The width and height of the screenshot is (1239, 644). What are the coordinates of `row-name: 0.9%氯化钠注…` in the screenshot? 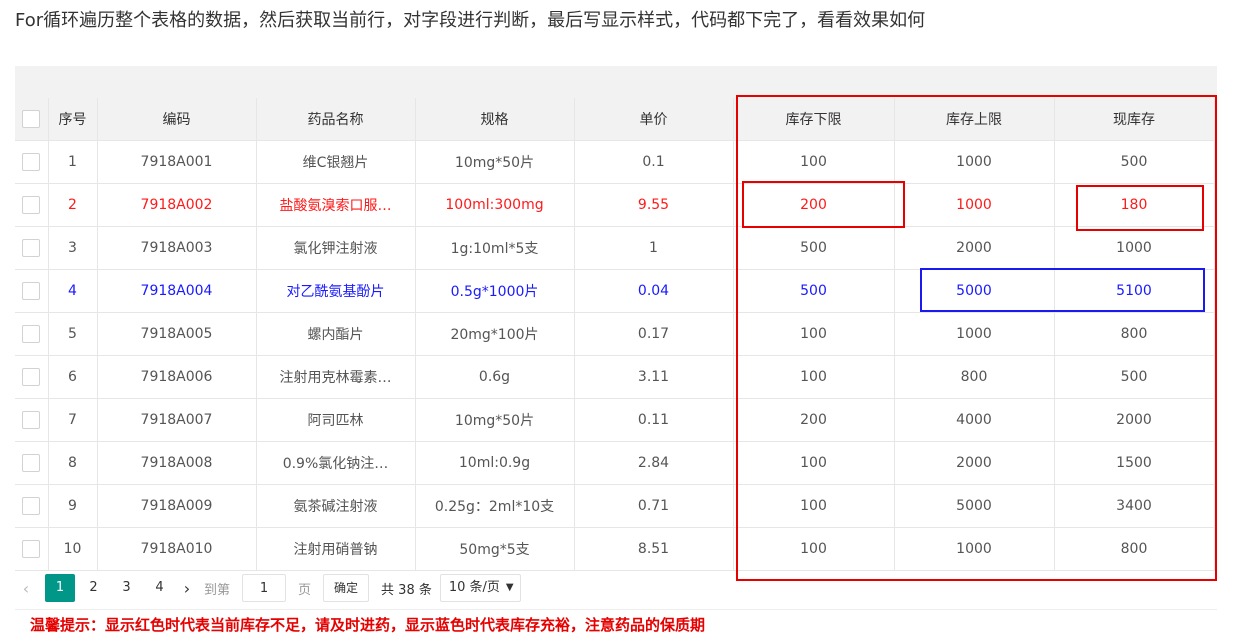 It's located at (336, 463).